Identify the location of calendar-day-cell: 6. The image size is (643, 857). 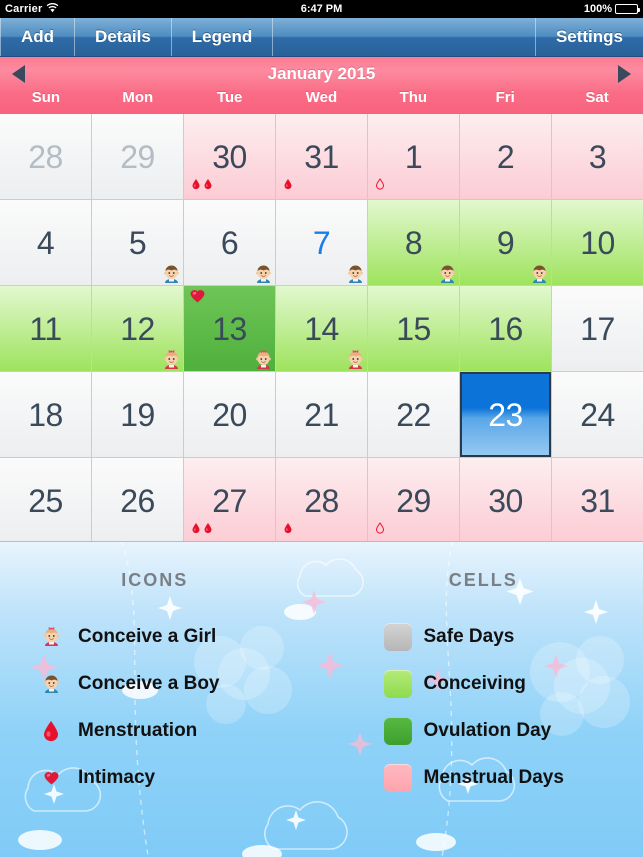
(229, 242).